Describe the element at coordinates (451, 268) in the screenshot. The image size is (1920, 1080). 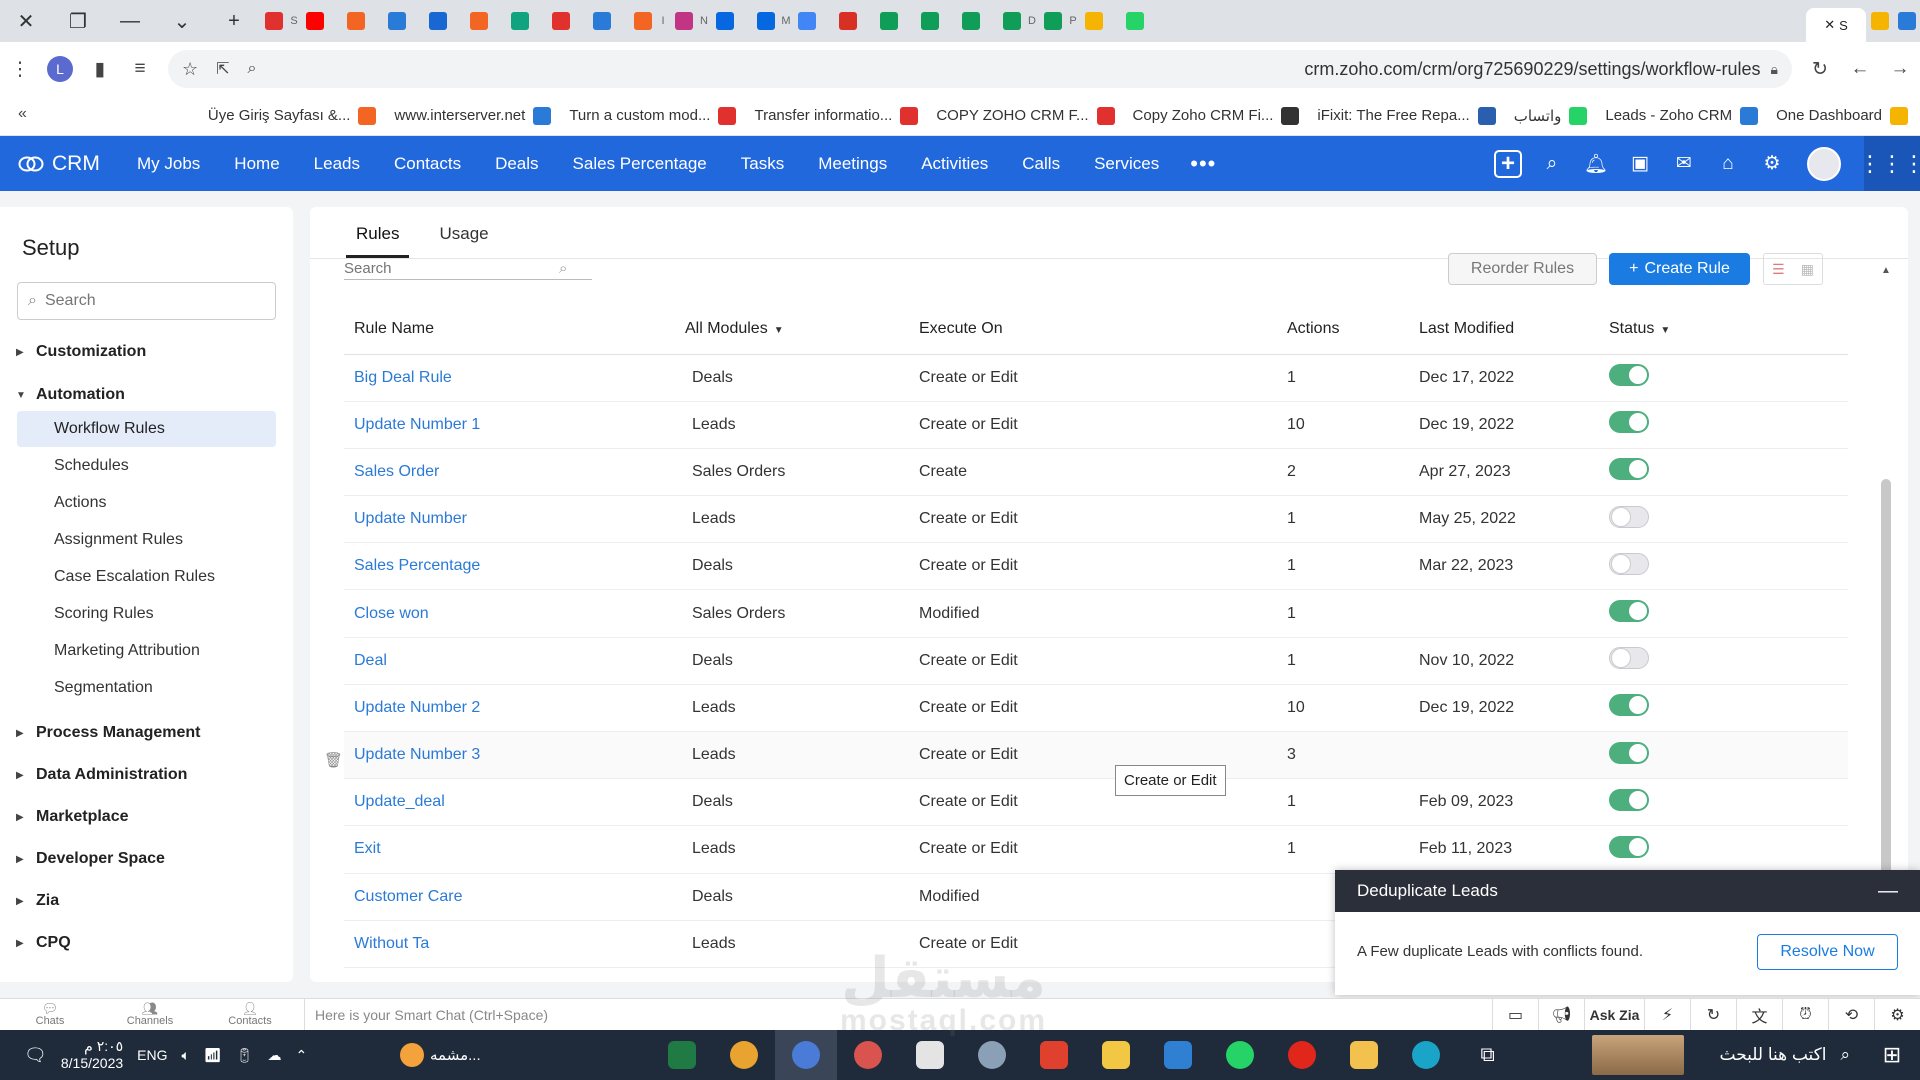
I see `rule-search-input` at that location.